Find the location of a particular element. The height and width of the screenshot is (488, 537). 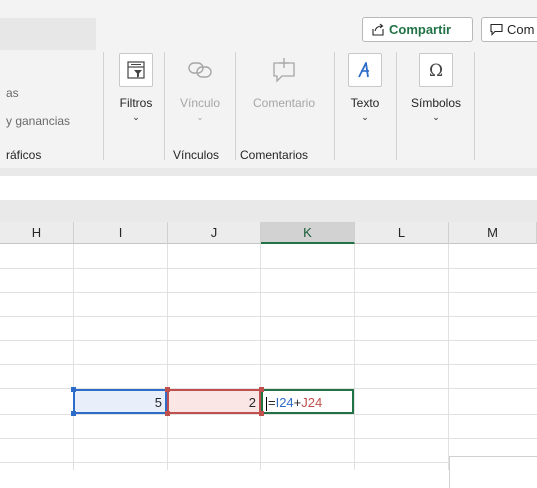

share-button: Compartir is located at coordinates (417, 29).